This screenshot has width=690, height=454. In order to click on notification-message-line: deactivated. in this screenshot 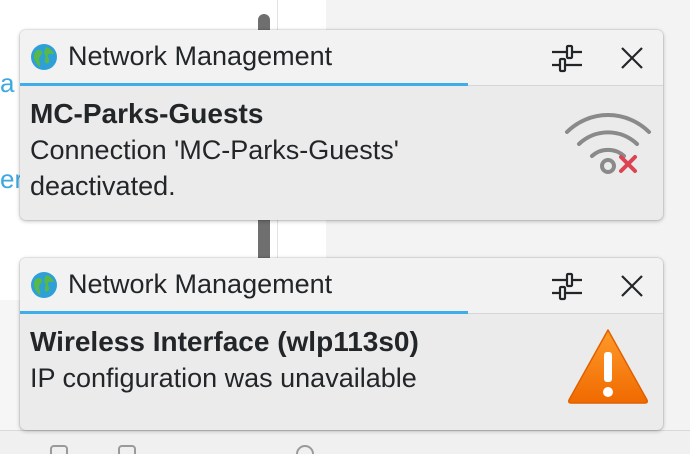, I will do `click(103, 186)`.